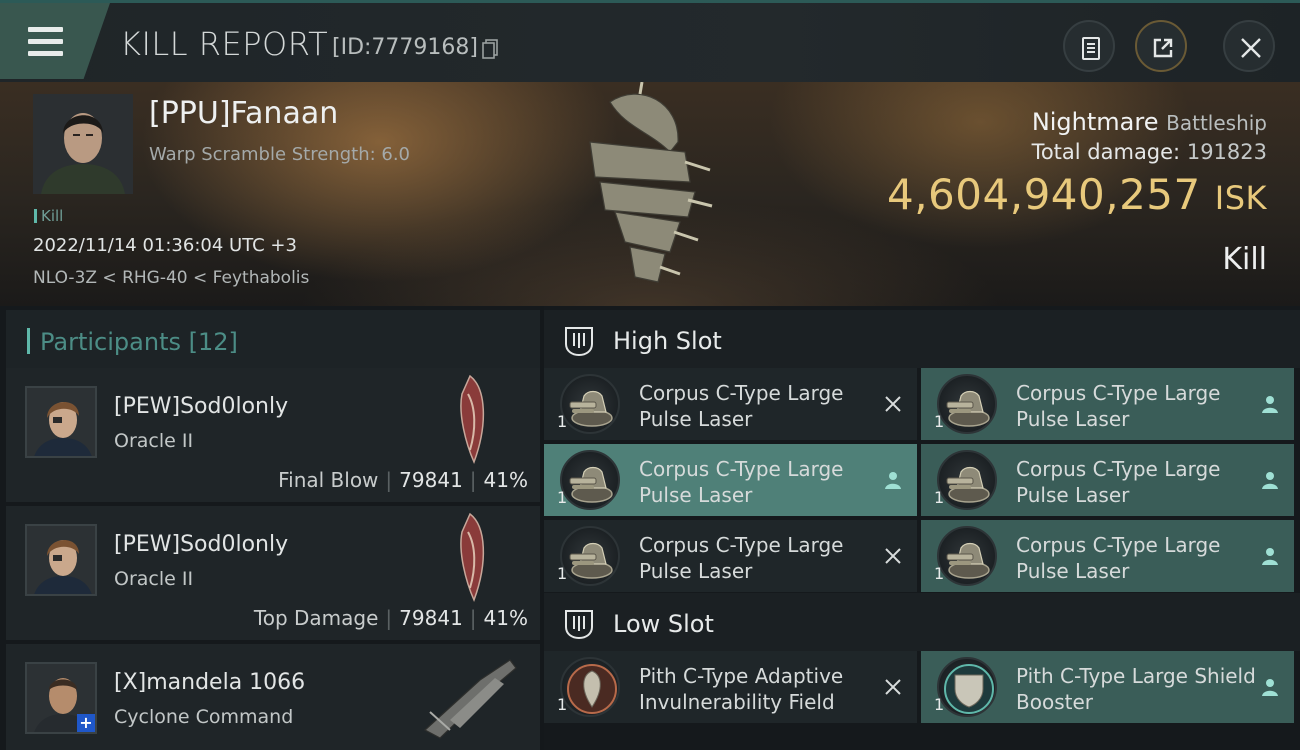 The width and height of the screenshot is (1300, 750). Describe the element at coordinates (579, 342) in the screenshot. I see `high-slot-icon` at that location.